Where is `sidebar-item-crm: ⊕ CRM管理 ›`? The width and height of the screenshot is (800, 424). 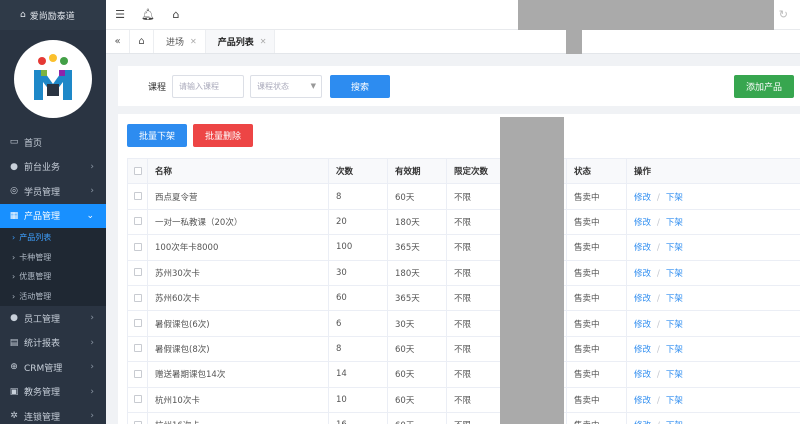 sidebar-item-crm: ⊕ CRM管理 › is located at coordinates (53, 367).